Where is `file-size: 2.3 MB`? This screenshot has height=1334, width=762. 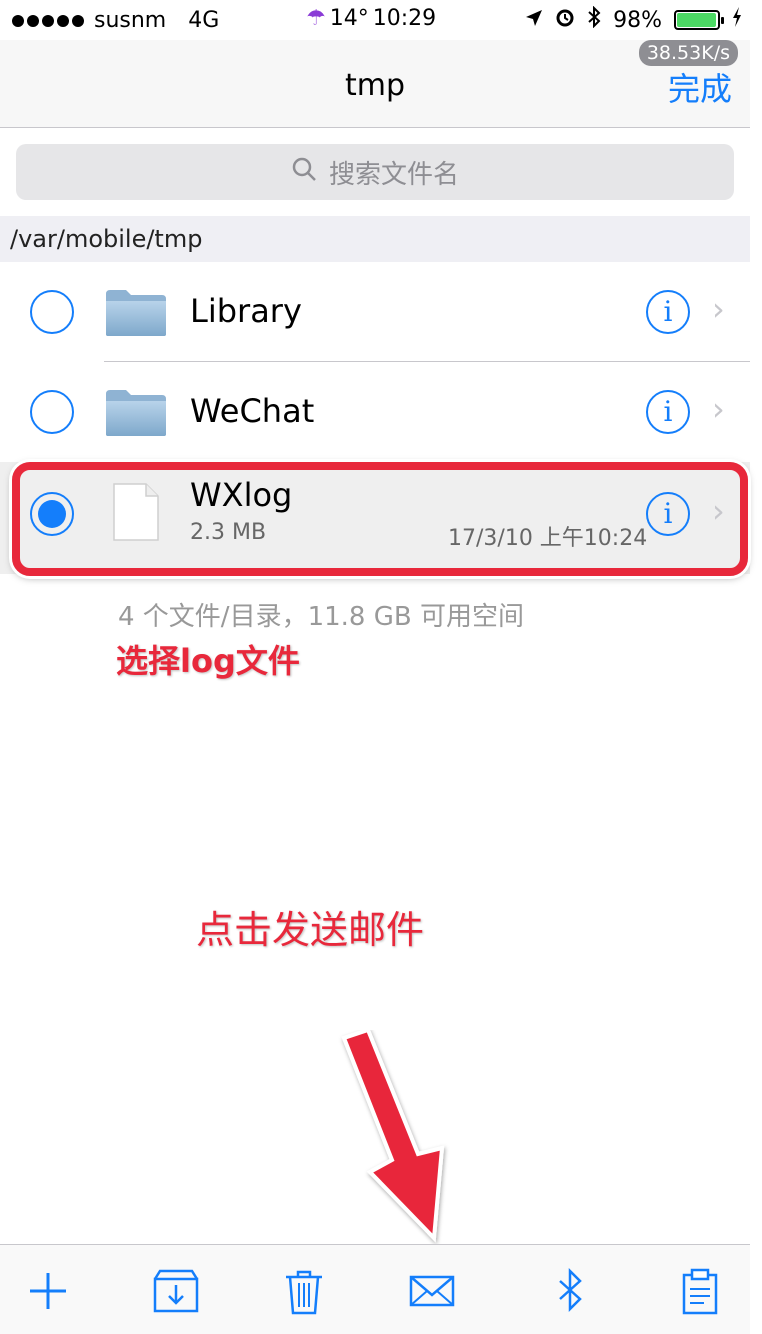
file-size: 2.3 MB is located at coordinates (228, 532).